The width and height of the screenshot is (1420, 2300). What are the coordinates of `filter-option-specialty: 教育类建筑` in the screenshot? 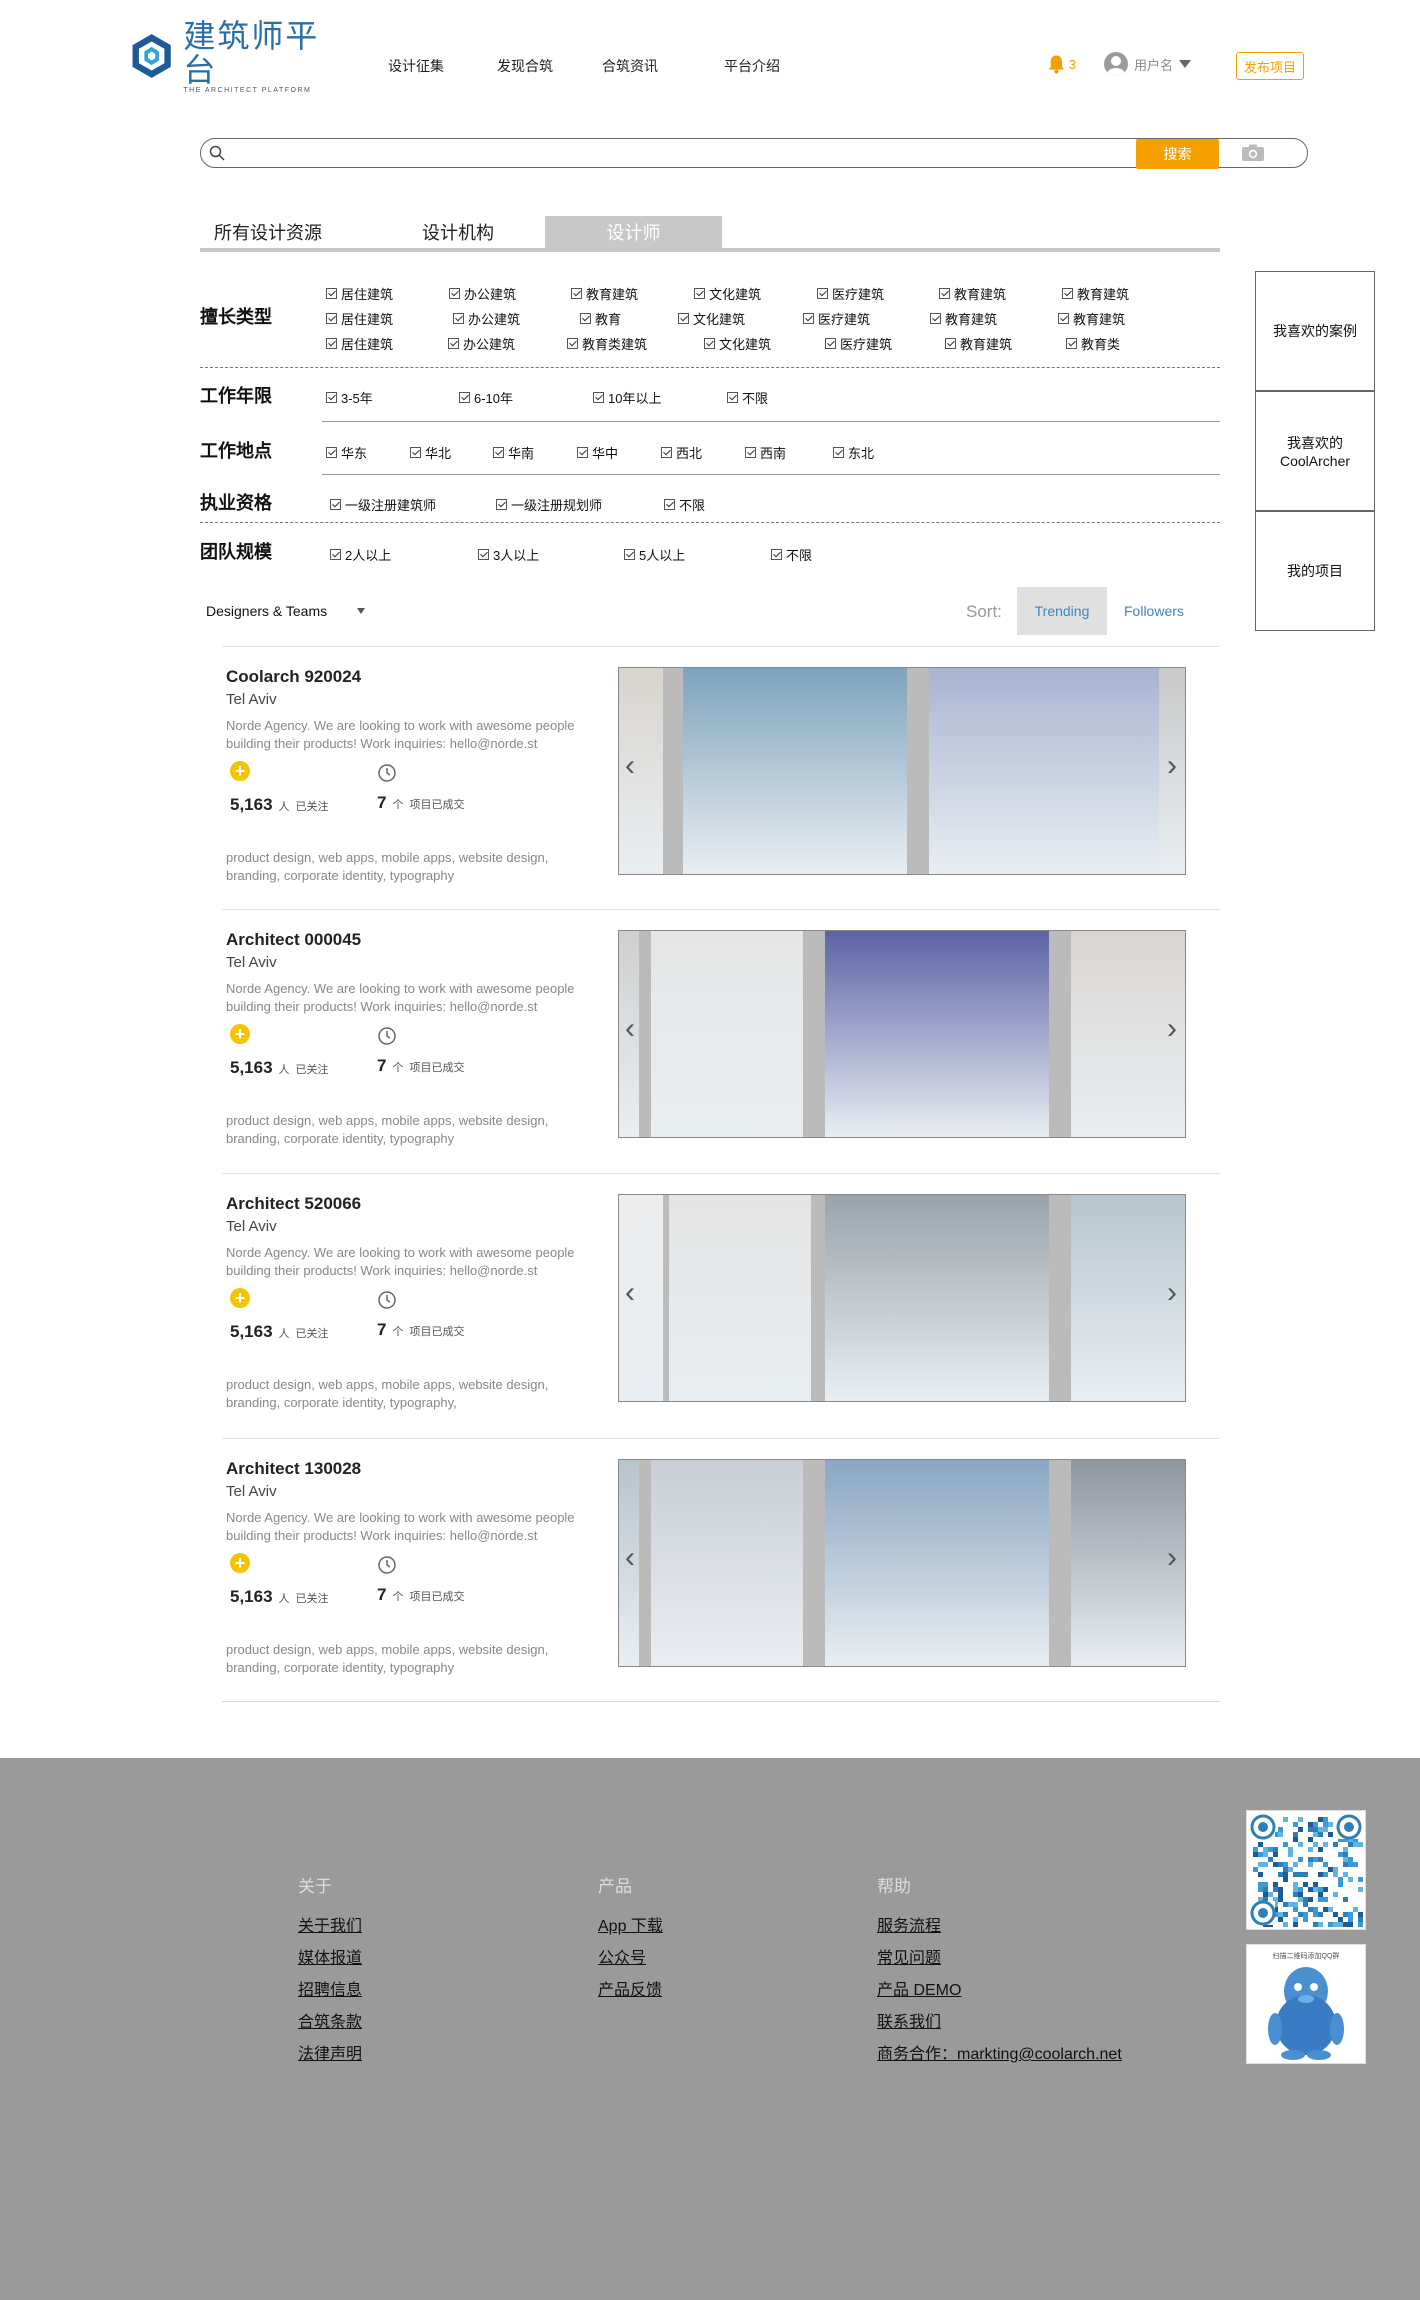 It's located at (607, 343).